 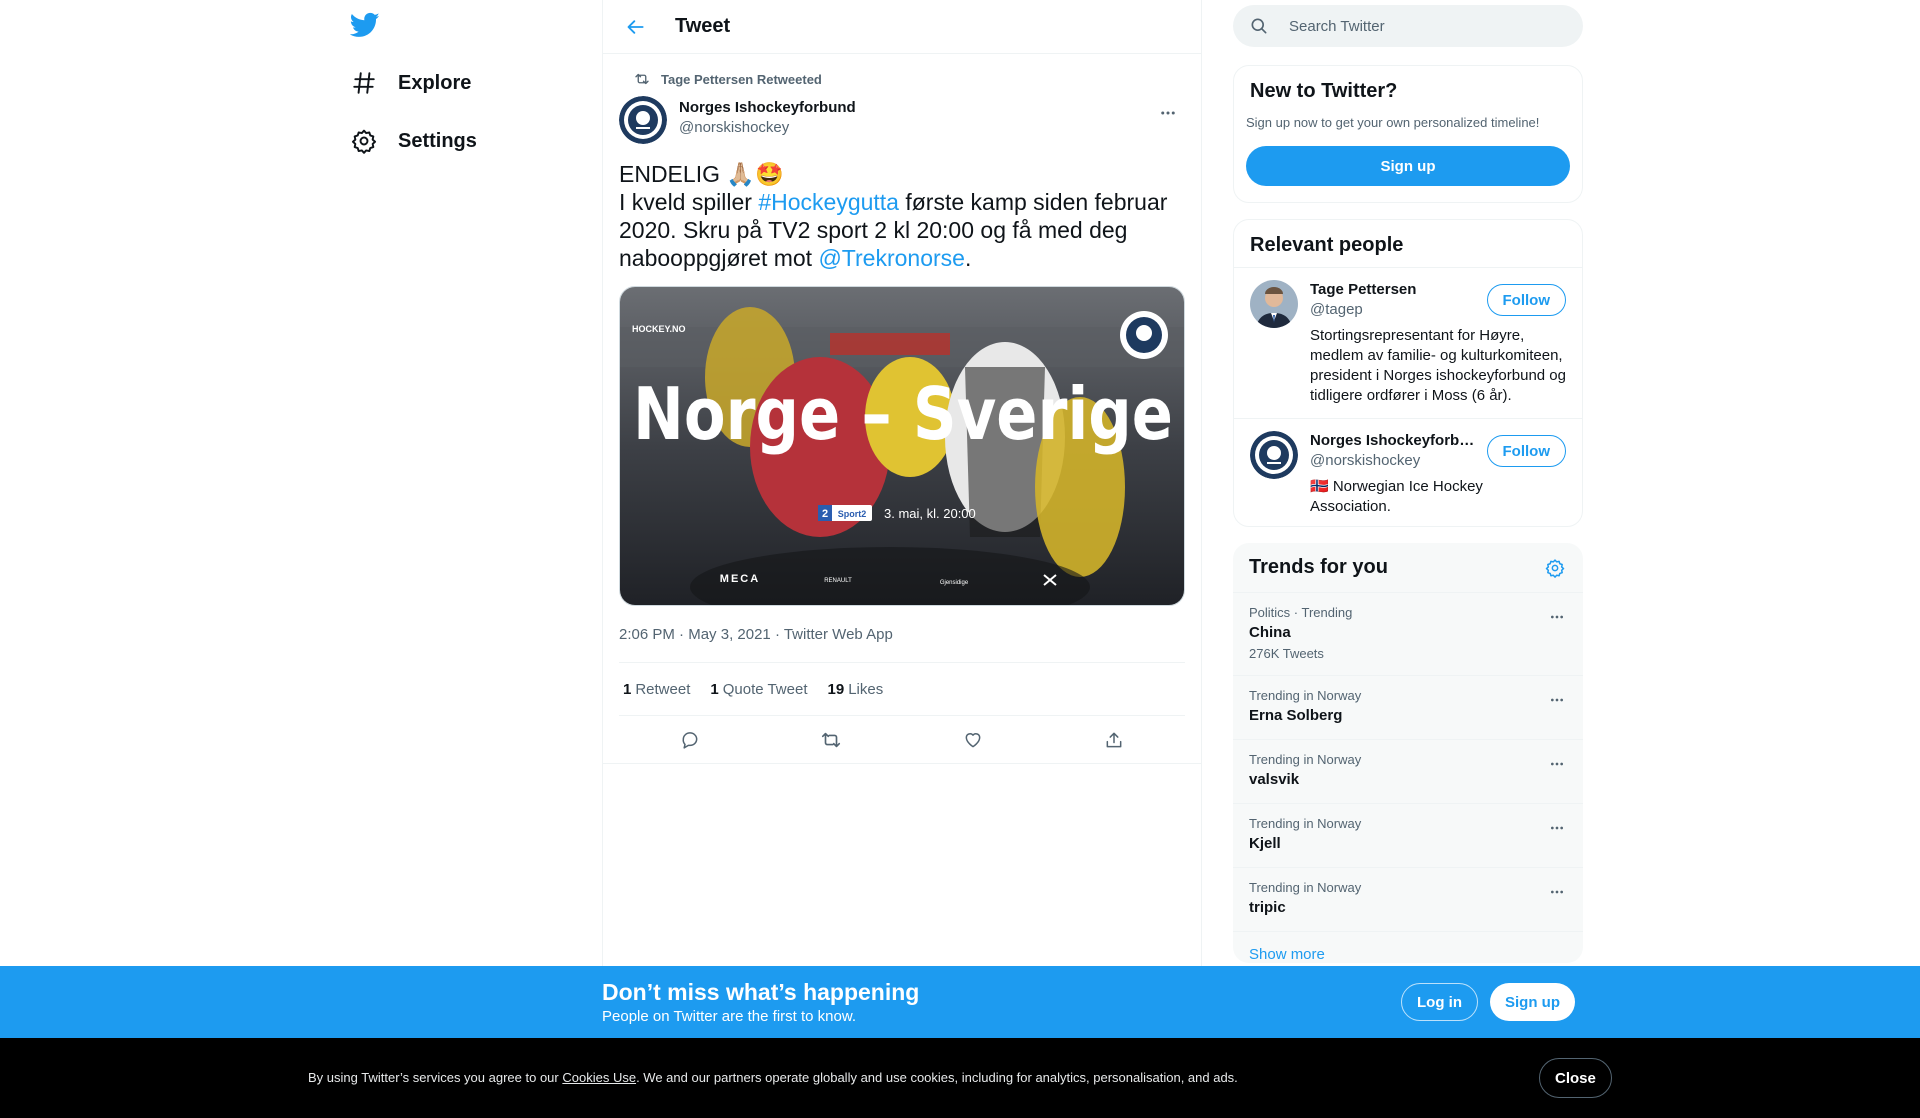 What do you see at coordinates (1408, 947) in the screenshot?
I see `show-more-link: Show more` at bounding box center [1408, 947].